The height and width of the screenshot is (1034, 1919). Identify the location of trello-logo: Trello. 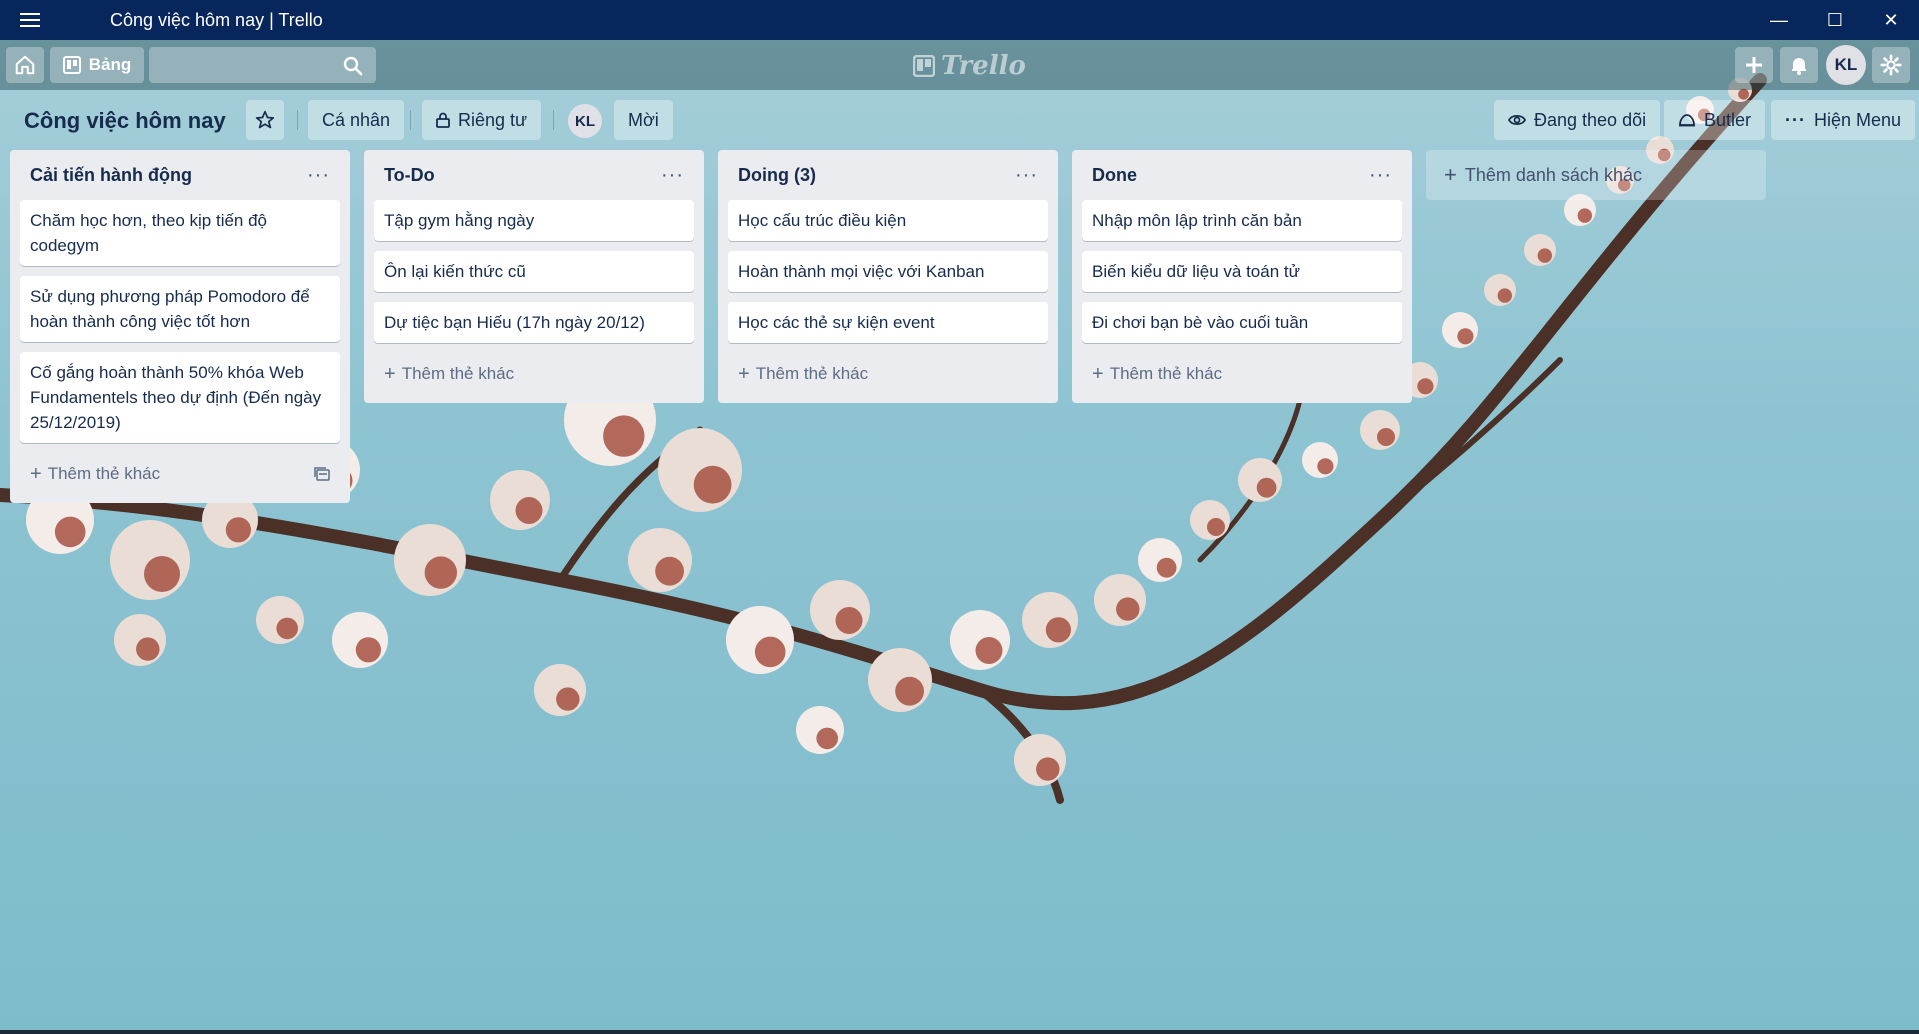
(969, 66).